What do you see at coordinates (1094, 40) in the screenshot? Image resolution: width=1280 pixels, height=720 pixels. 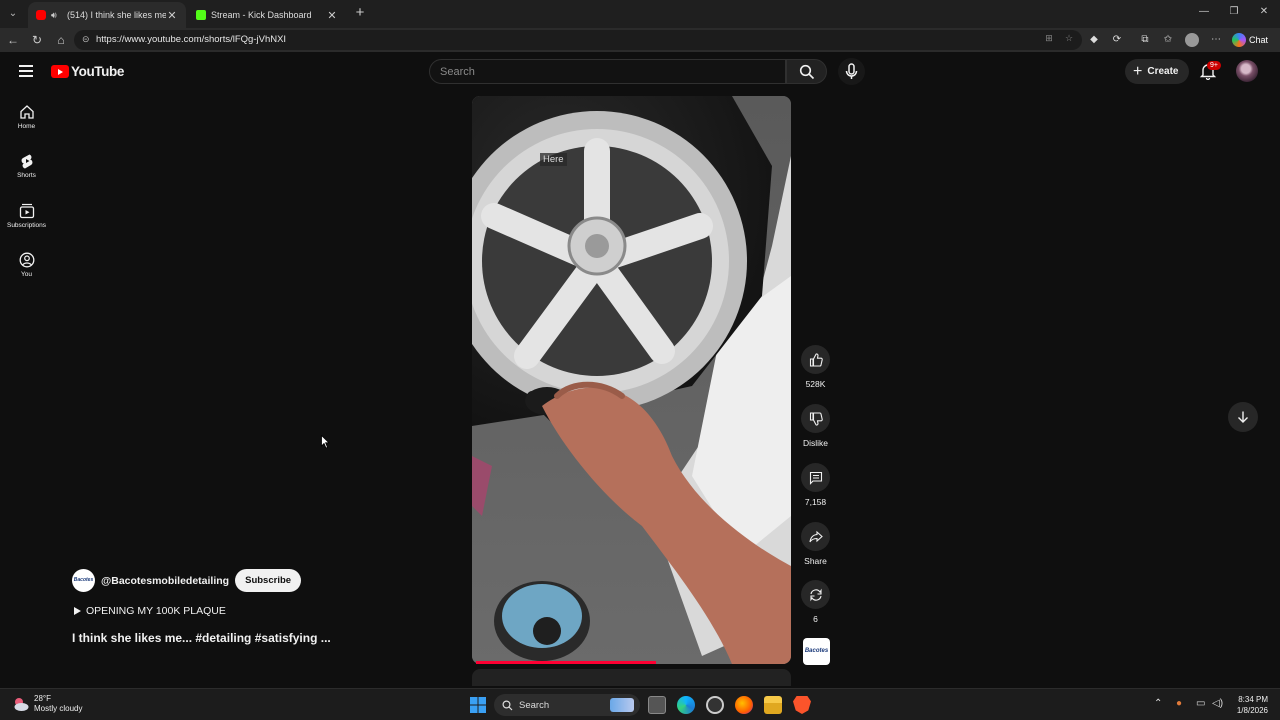 I see `extension-diamond-icon: ◆` at bounding box center [1094, 40].